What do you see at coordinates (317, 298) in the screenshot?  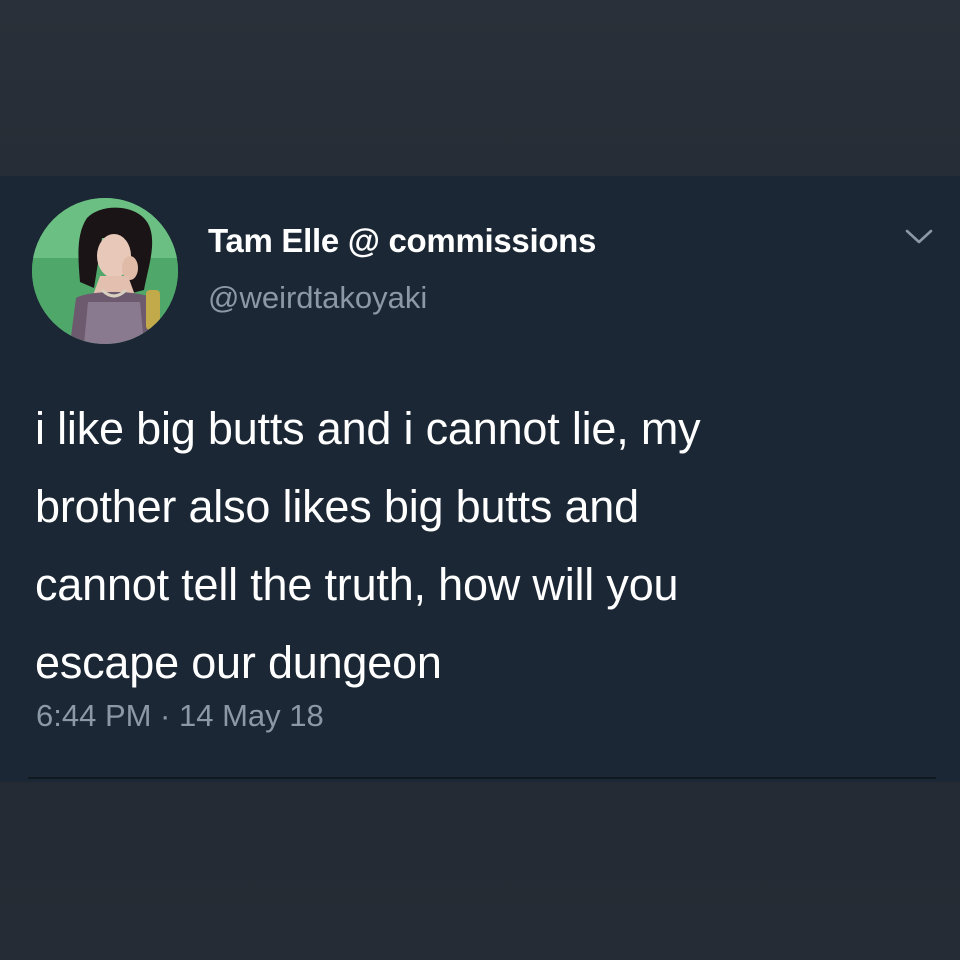 I see `user-handle: @weirdtakoyaki` at bounding box center [317, 298].